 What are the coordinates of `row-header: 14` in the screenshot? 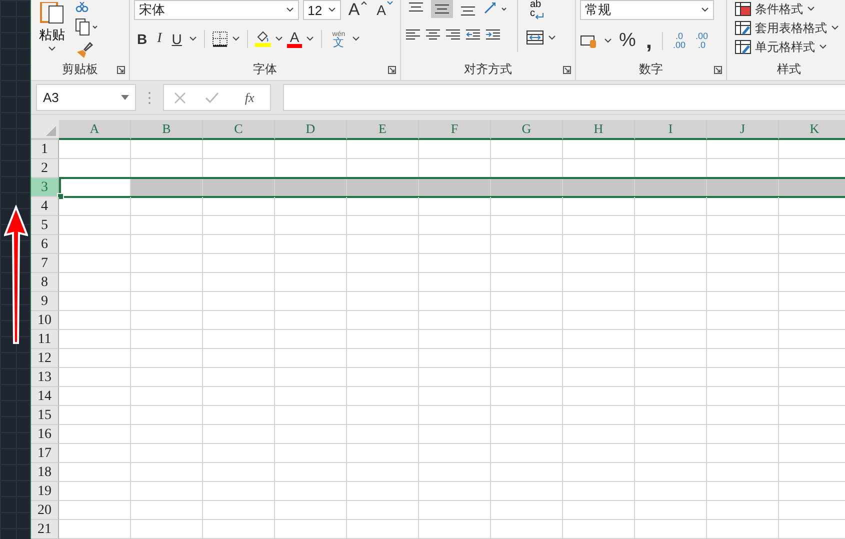 It's located at (45, 396).